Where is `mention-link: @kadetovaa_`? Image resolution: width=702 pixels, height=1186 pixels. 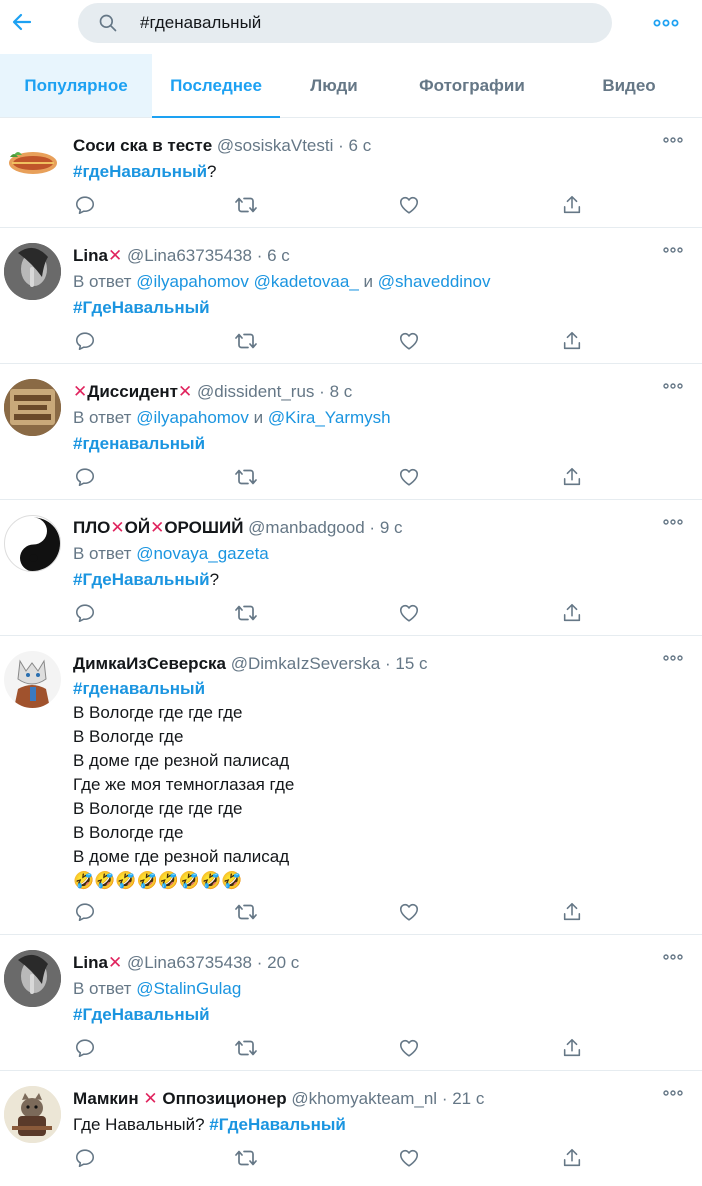
mention-link: @kadetovaa_ is located at coordinates (306, 281).